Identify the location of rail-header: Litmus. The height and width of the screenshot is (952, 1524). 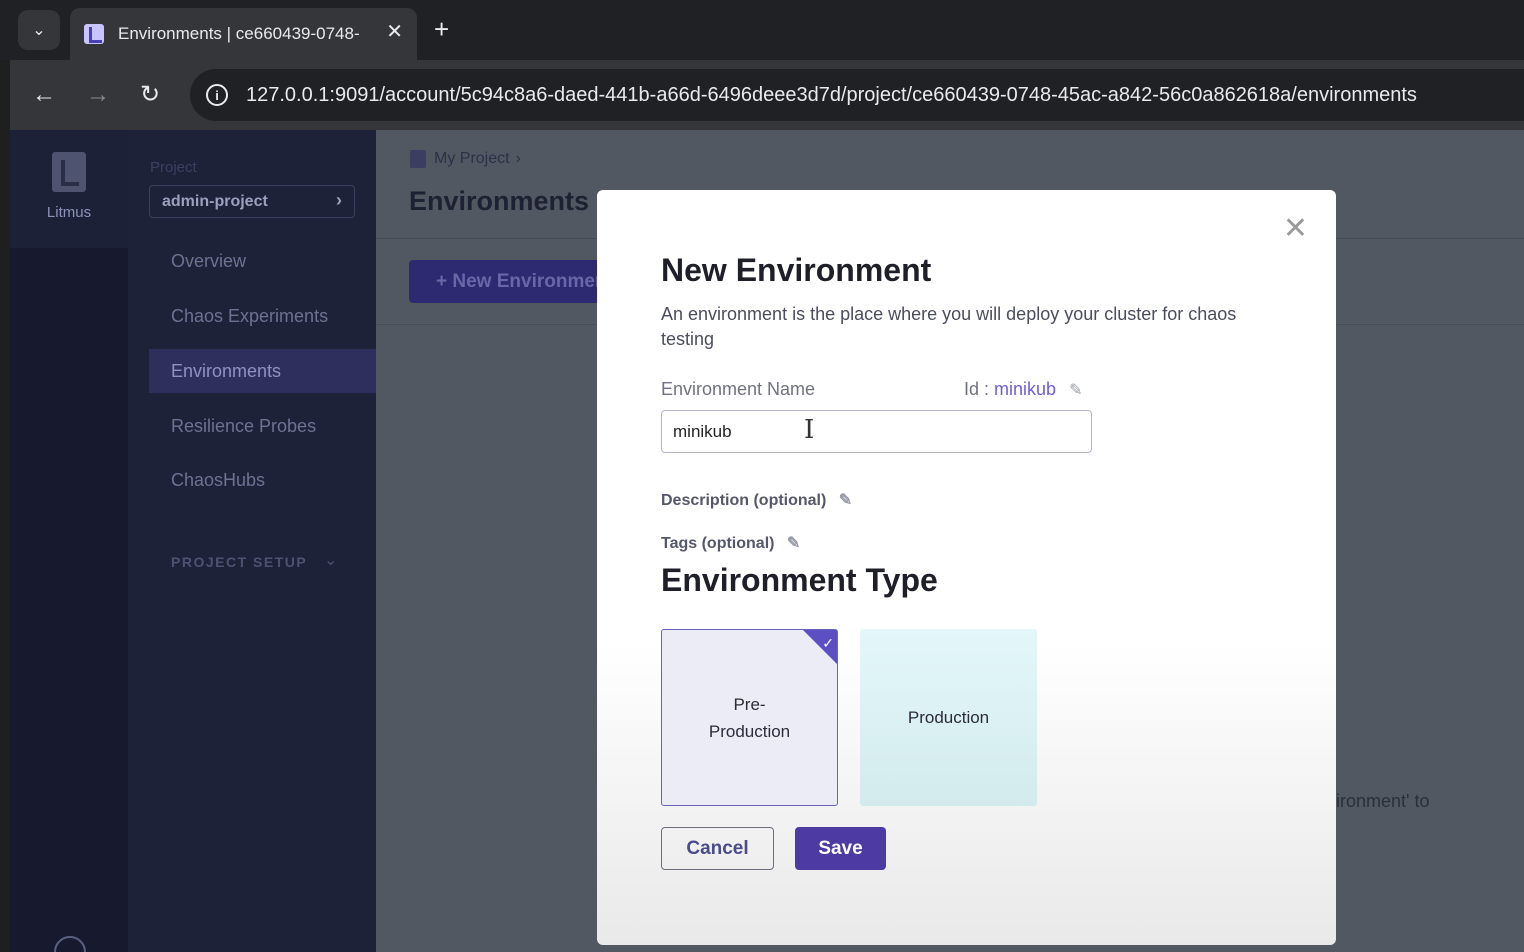
(69, 189).